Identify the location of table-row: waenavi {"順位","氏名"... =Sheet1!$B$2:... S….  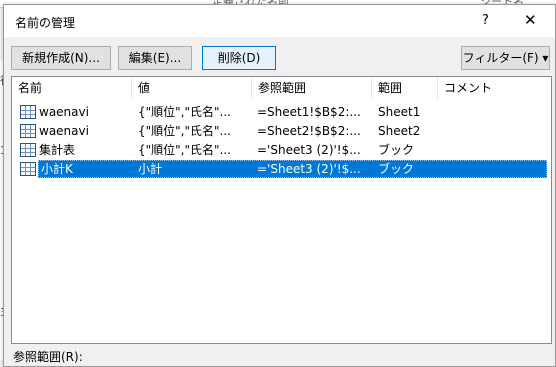
(281, 112).